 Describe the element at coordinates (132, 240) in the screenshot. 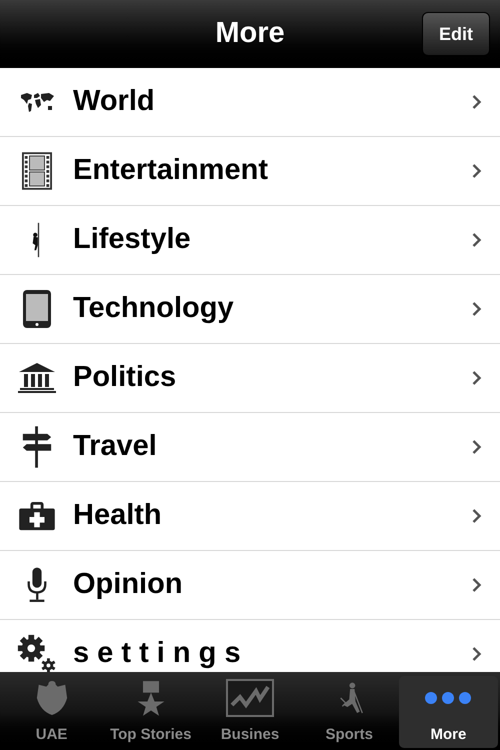

I see `row-label: Lifestyle` at that location.